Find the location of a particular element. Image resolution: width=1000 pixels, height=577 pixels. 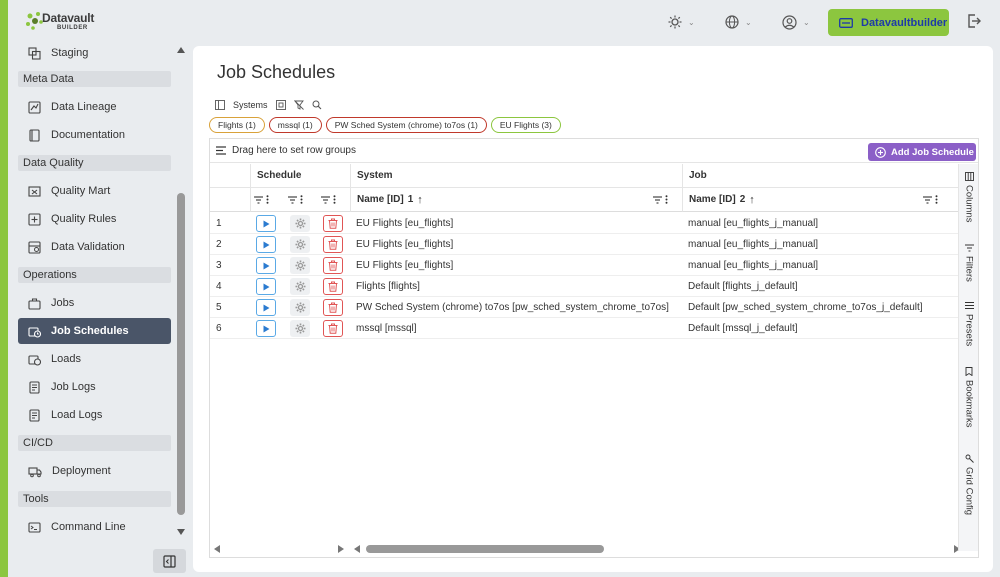

sidebar-item-load-logs: Load Logs is located at coordinates (94, 415).